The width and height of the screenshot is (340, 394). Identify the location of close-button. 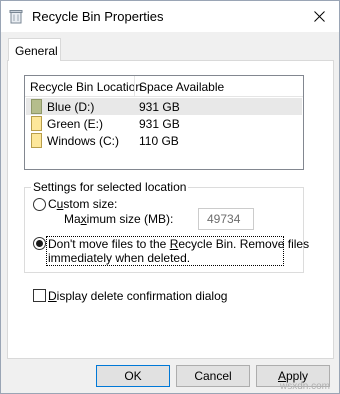
(319, 16).